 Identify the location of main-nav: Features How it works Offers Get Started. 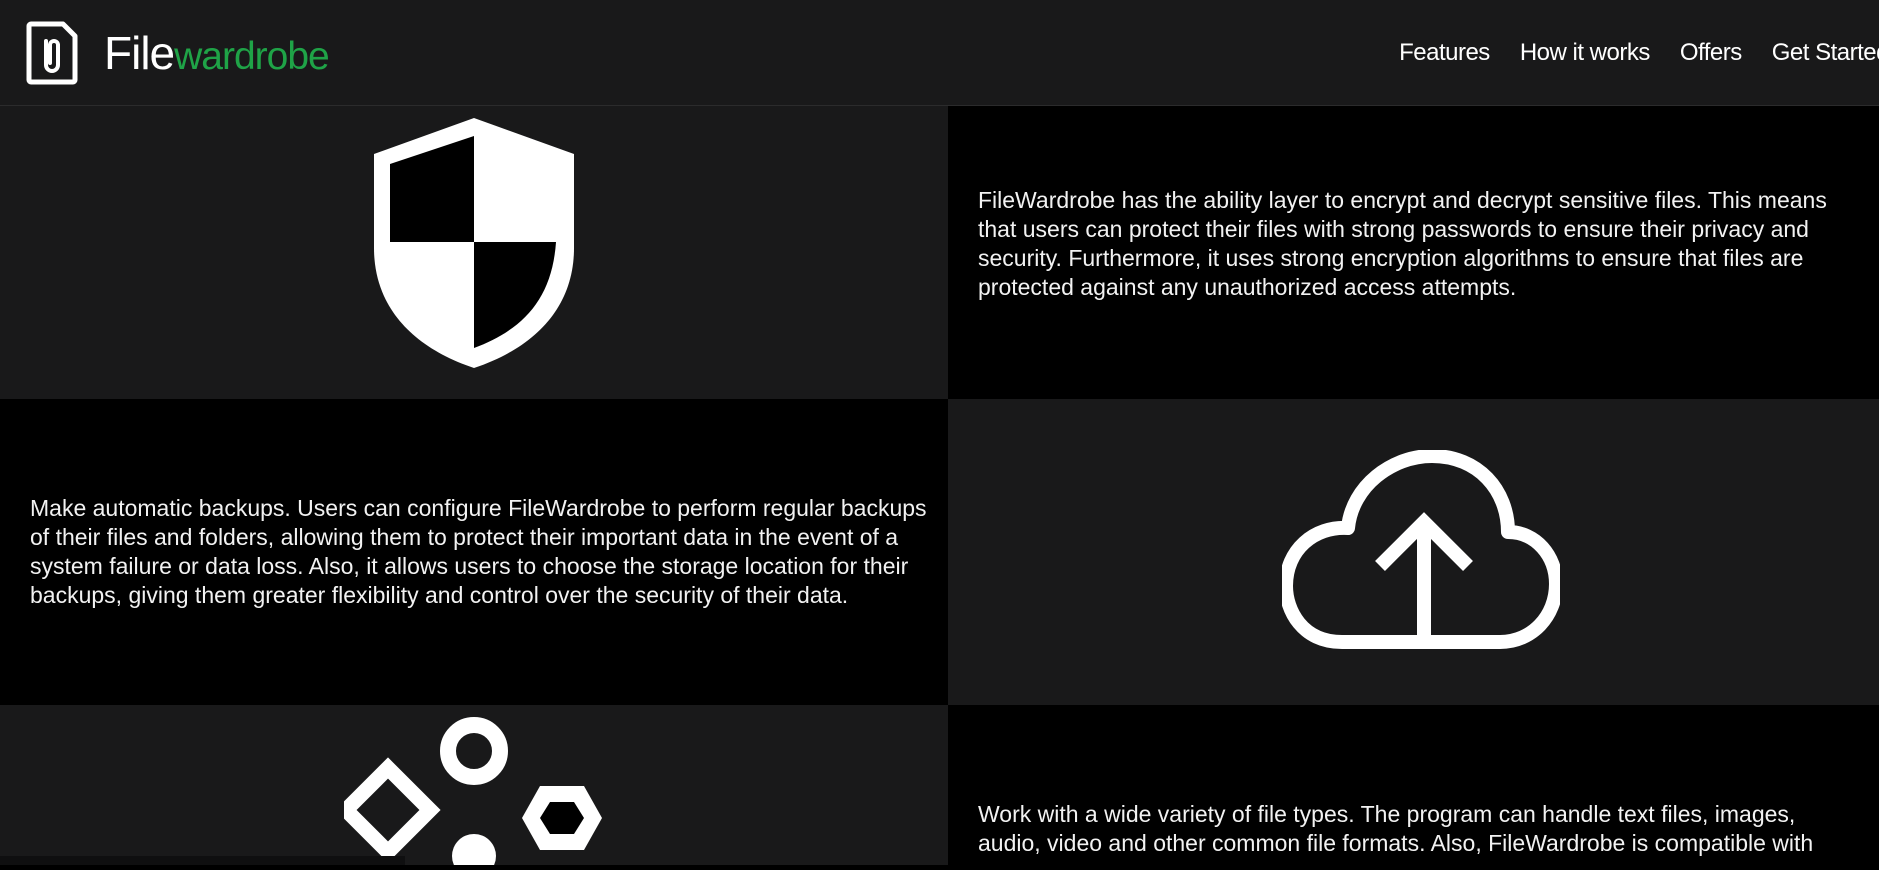
(1639, 53).